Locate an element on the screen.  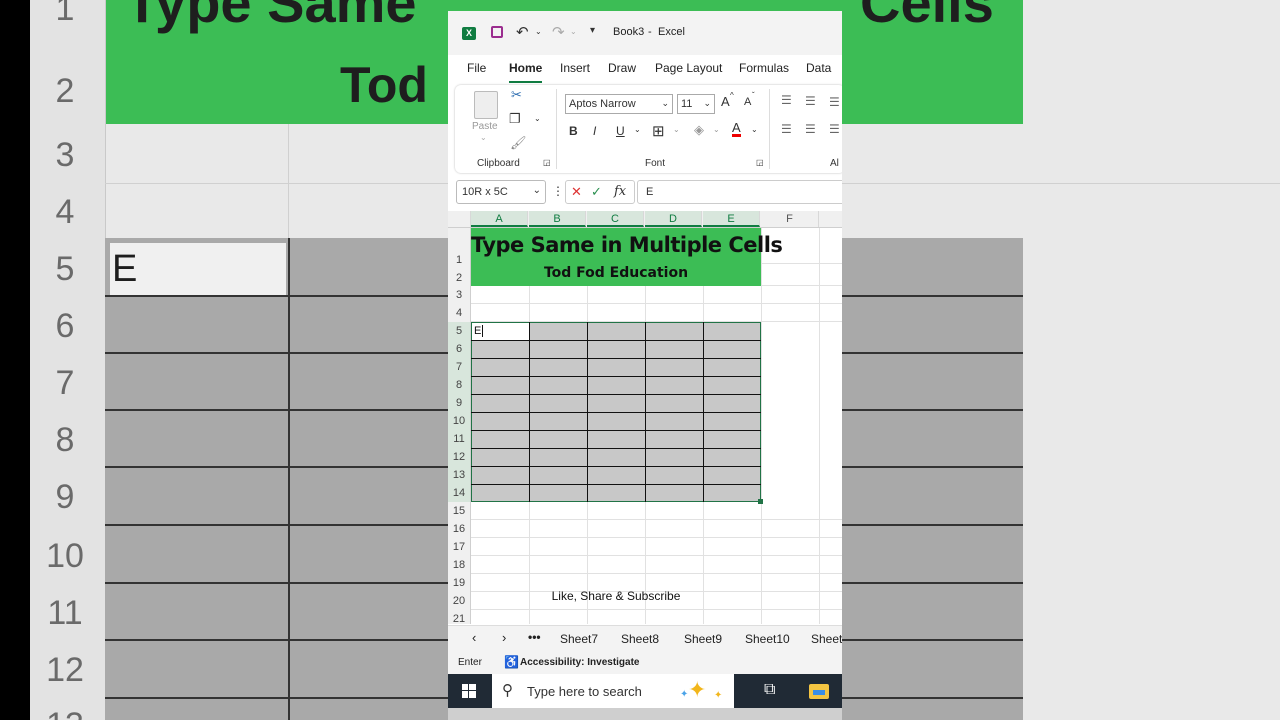
row-header: 19 is located at coordinates (459, 583).